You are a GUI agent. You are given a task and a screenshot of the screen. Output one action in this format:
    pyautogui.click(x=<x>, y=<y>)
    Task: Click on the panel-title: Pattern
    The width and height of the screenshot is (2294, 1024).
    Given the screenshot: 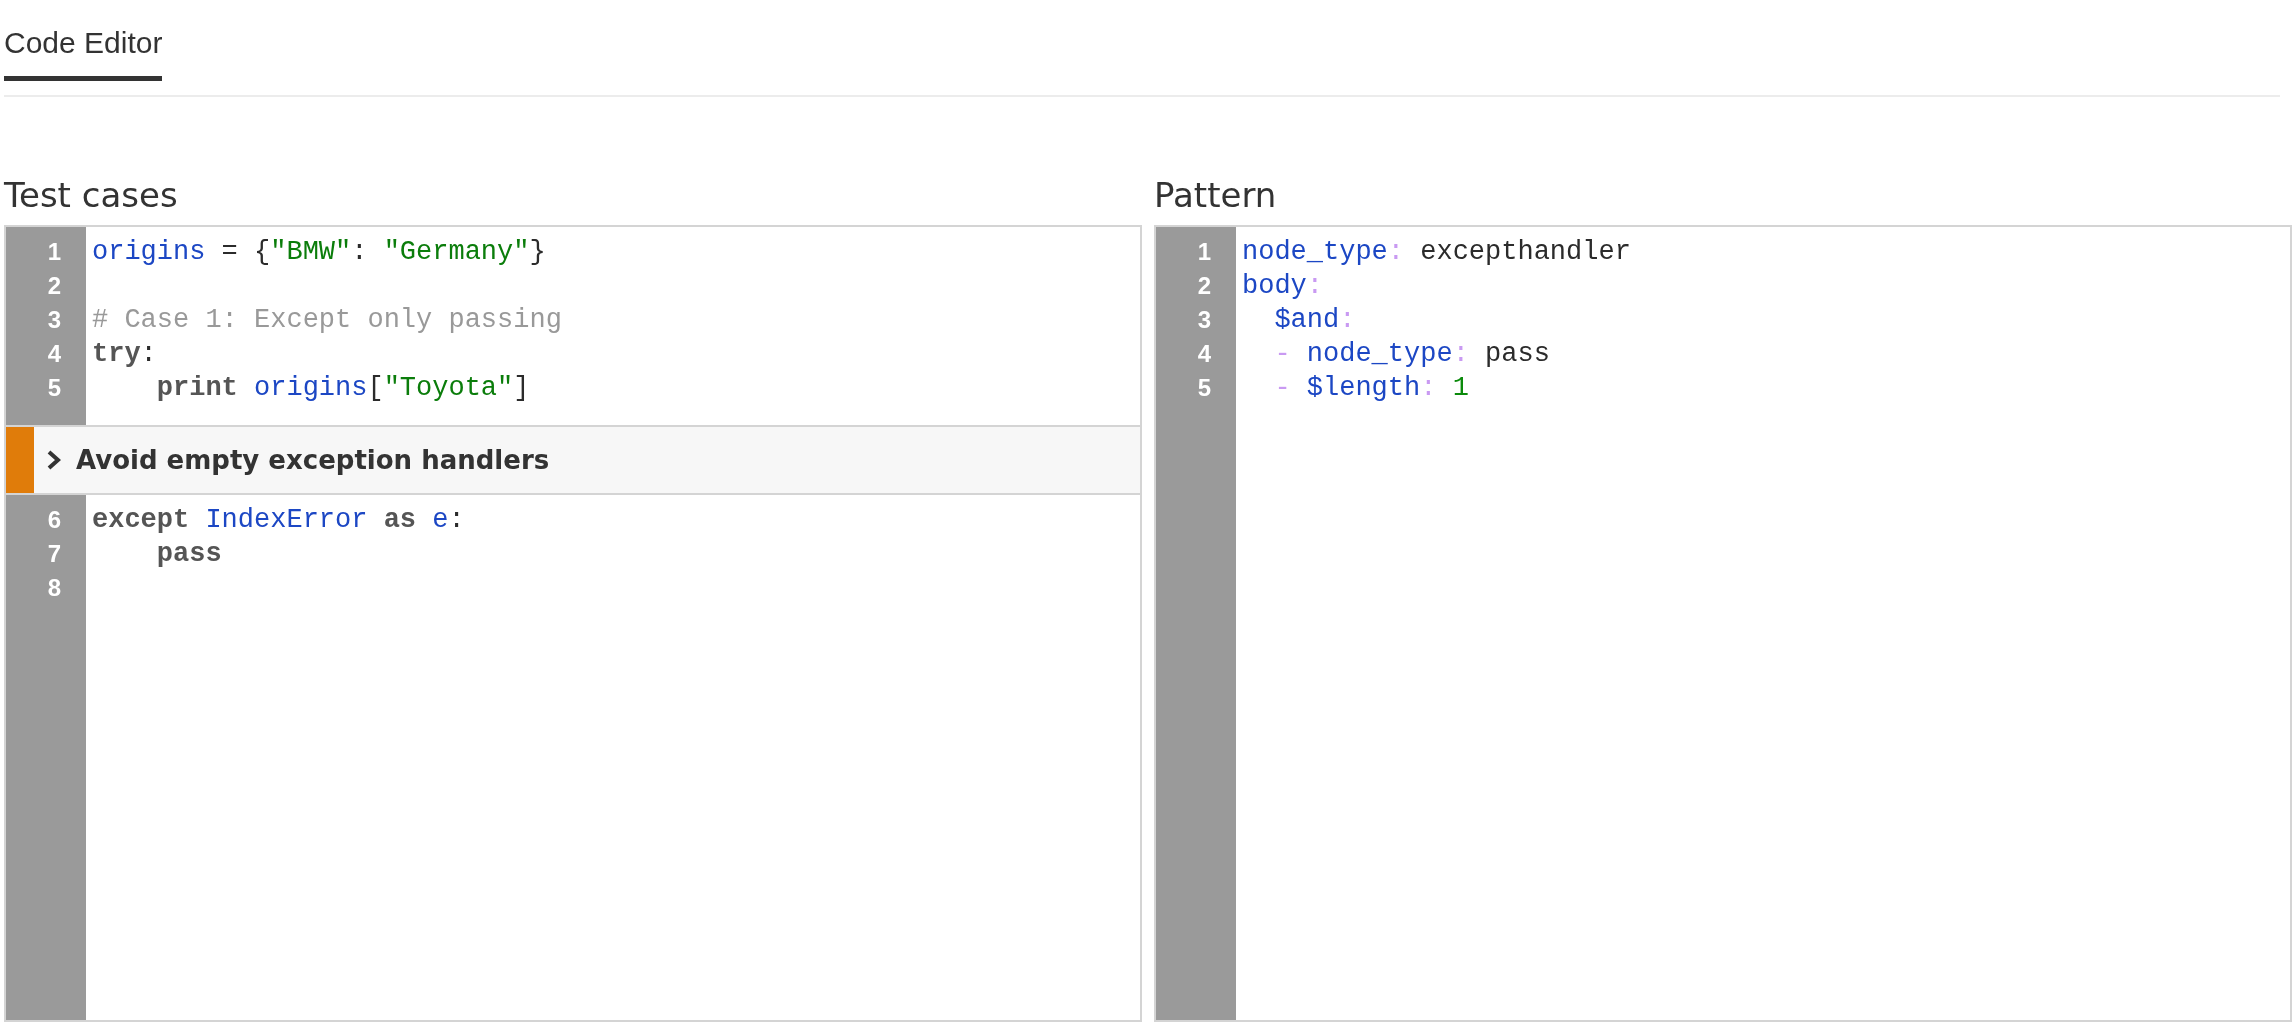 What is the action you would take?
    pyautogui.click(x=1216, y=195)
    